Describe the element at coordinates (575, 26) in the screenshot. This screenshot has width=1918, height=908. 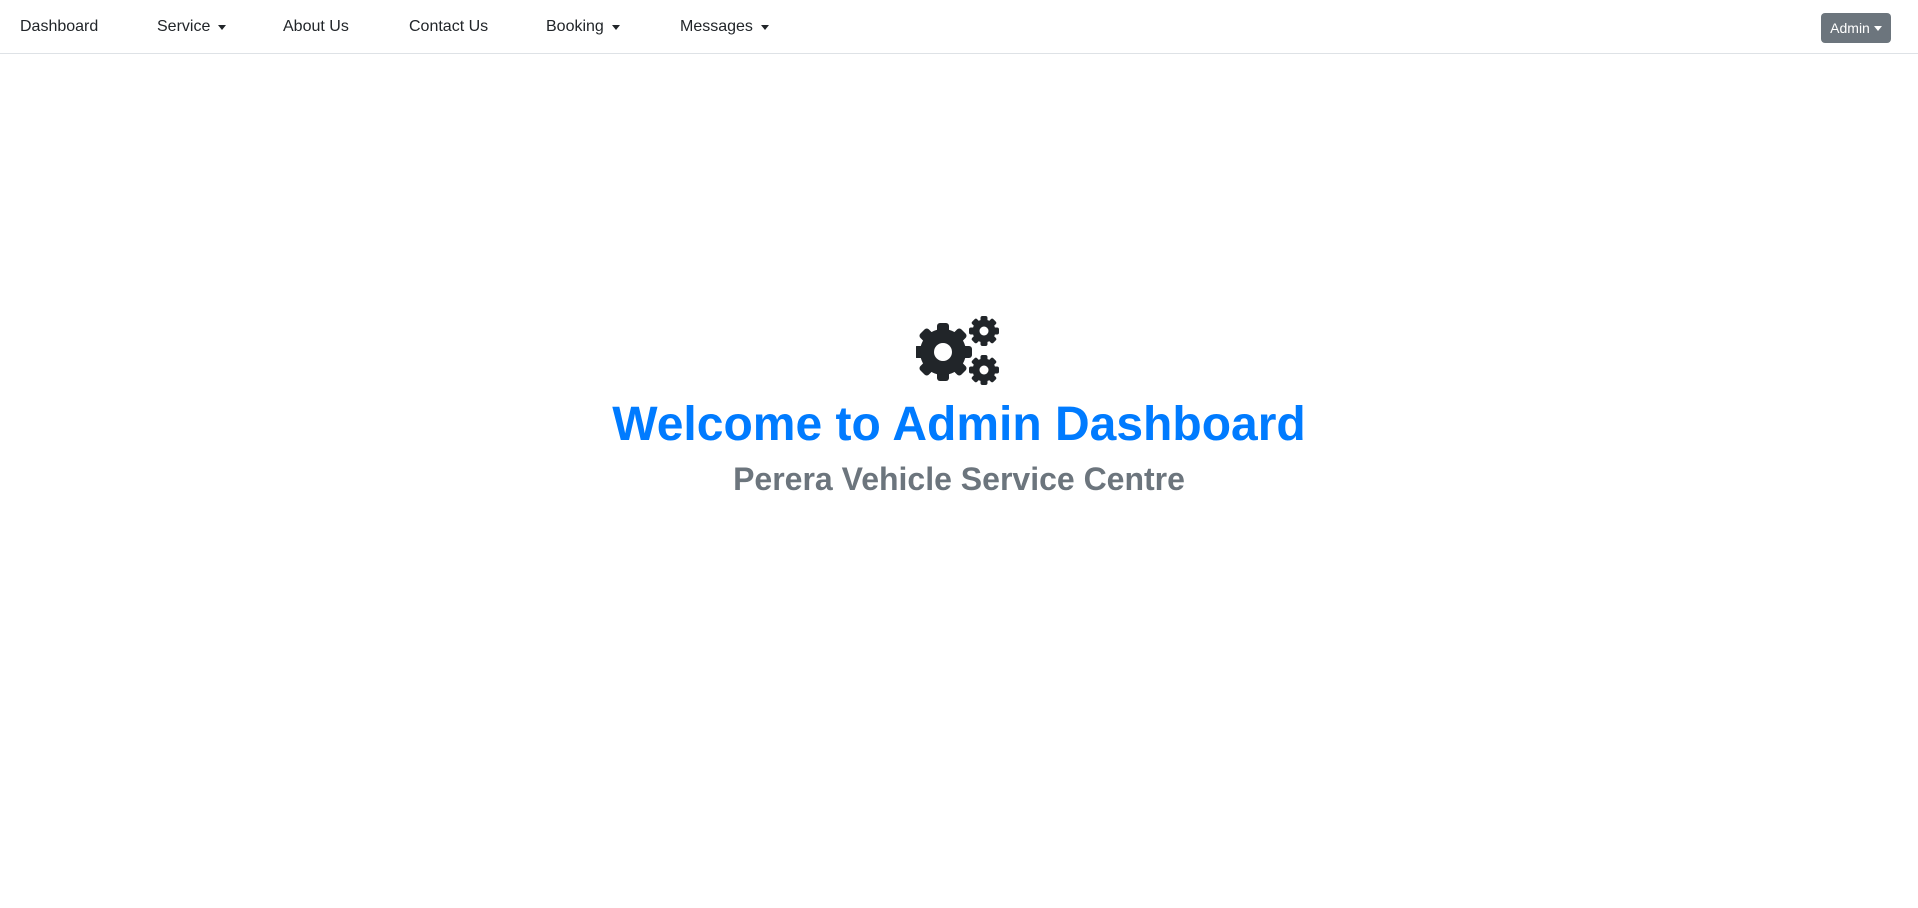
I see `nav-item-booking-label: Booking` at that location.